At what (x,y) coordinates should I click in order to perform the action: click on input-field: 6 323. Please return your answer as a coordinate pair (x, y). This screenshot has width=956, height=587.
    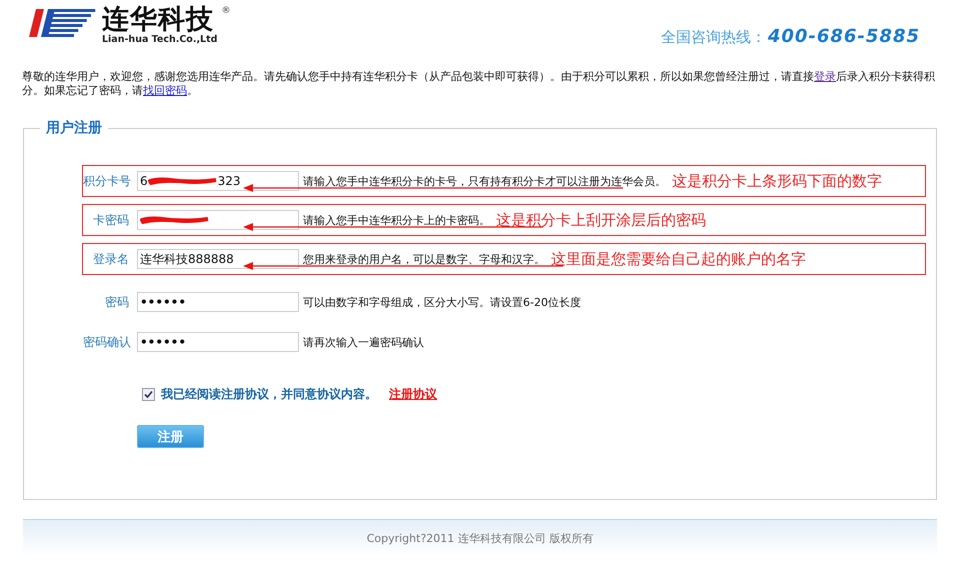
    Looking at the image, I should click on (218, 181).